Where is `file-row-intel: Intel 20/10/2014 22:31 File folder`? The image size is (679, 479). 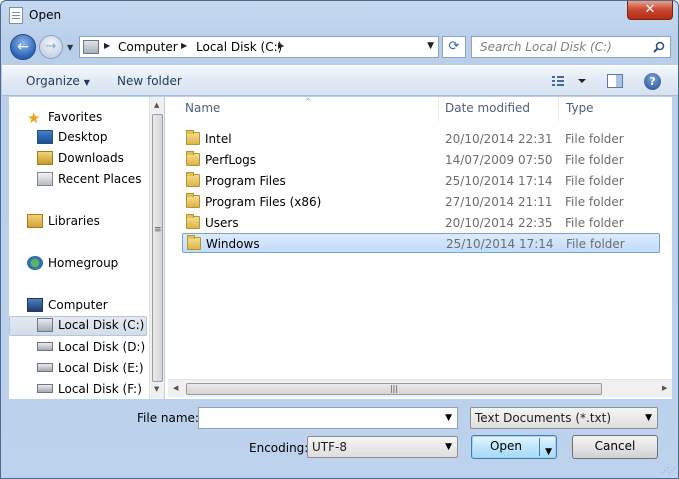
file-row-intel: Intel 20/10/2014 22:31 File folder is located at coordinates (421, 139).